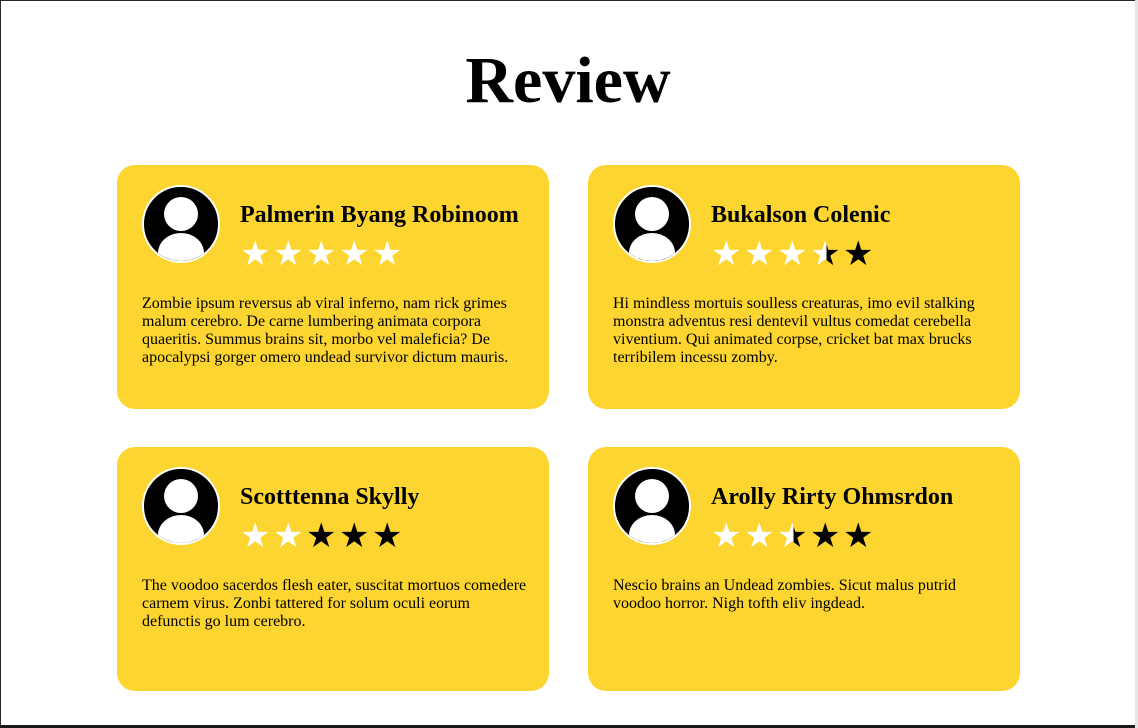 The image size is (1138, 728). I want to click on reviewer-name: Palmerin Byang Robinoom, so click(379, 215).